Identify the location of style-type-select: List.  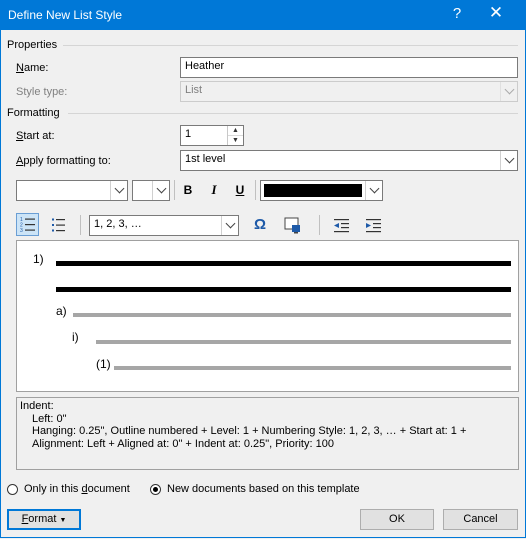
(349, 91).